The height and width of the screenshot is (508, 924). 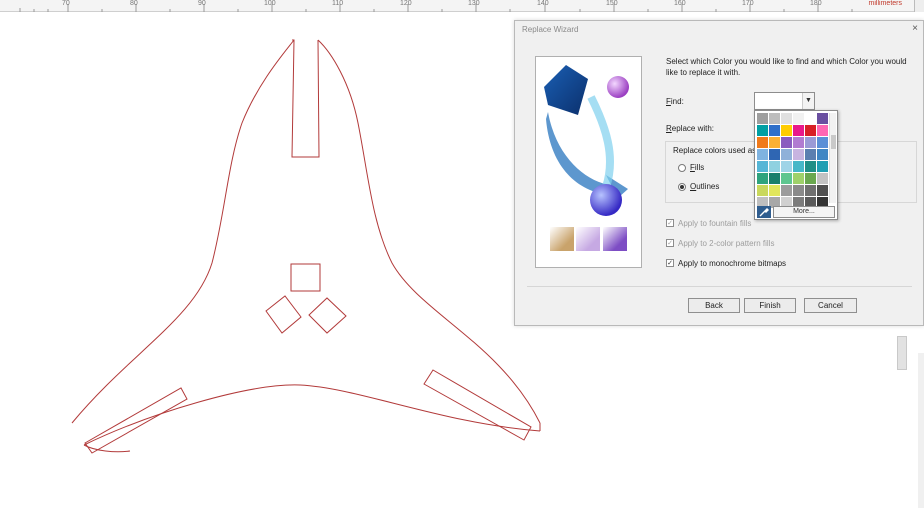 What do you see at coordinates (902, 353) in the screenshot?
I see `vertical-scrollbar-thumb` at bounding box center [902, 353].